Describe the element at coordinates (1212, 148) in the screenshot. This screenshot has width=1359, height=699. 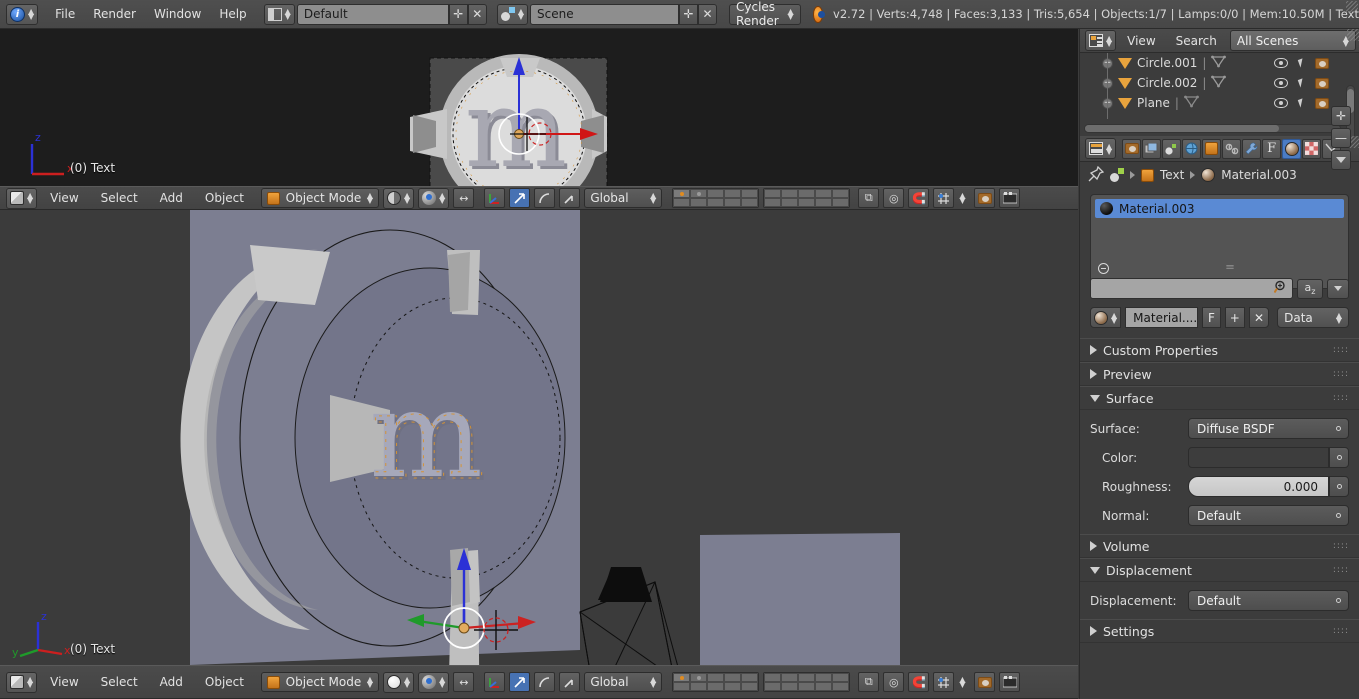
I see `tab-object-icon` at that location.